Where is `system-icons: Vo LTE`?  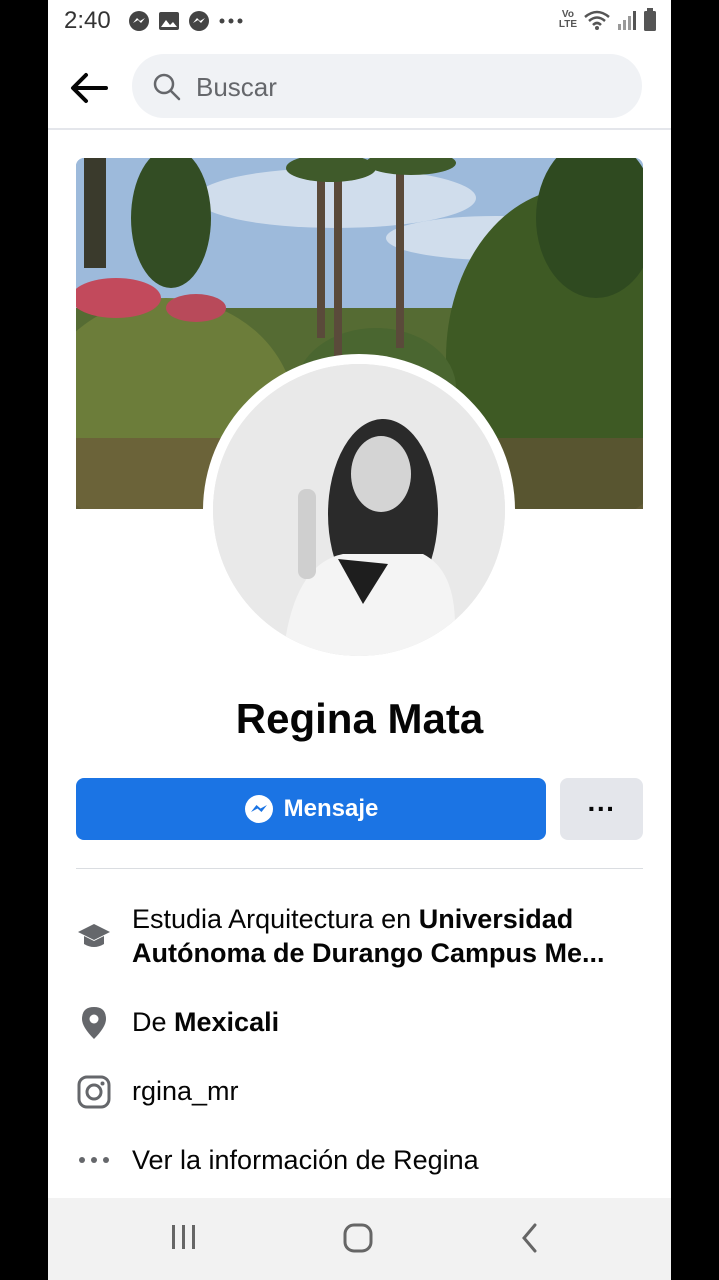 system-icons: Vo LTE is located at coordinates (608, 20).